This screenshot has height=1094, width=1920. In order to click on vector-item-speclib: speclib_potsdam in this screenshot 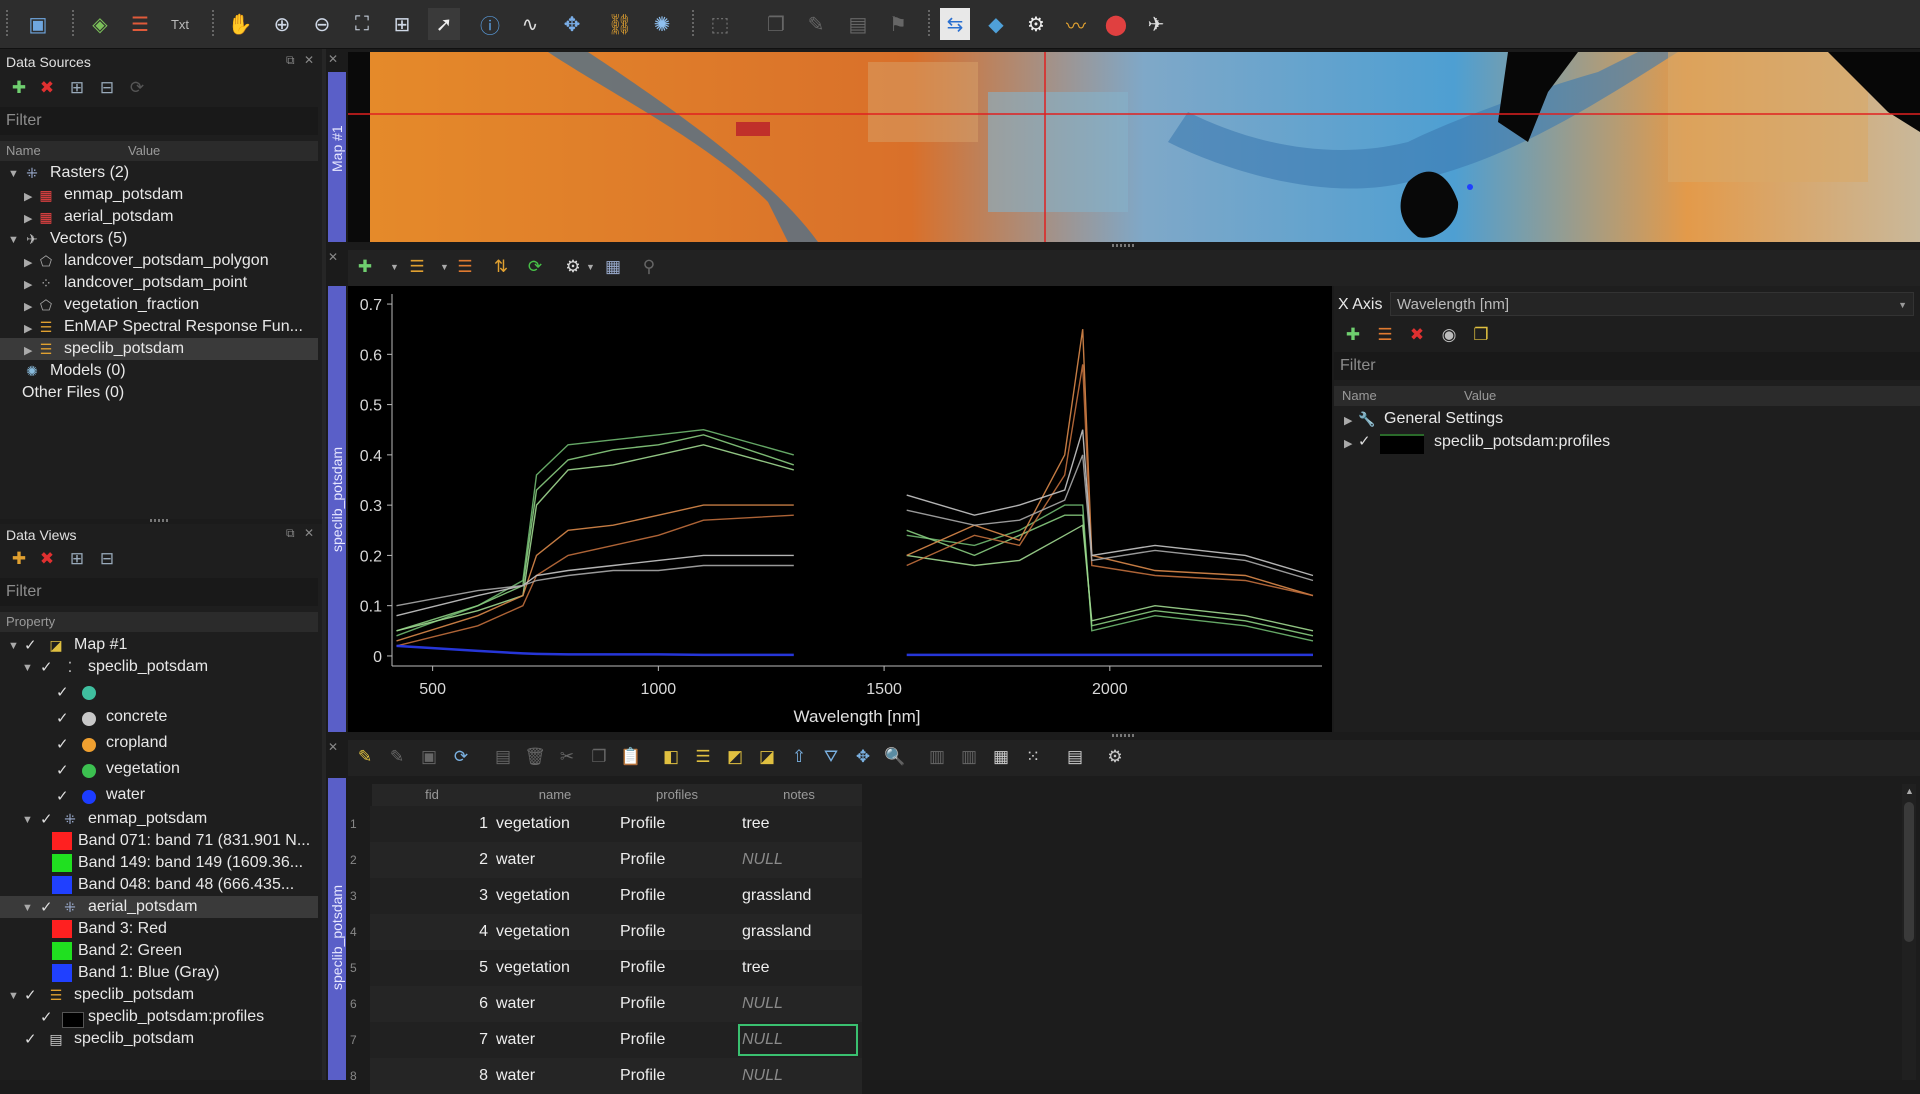, I will do `click(124, 349)`.